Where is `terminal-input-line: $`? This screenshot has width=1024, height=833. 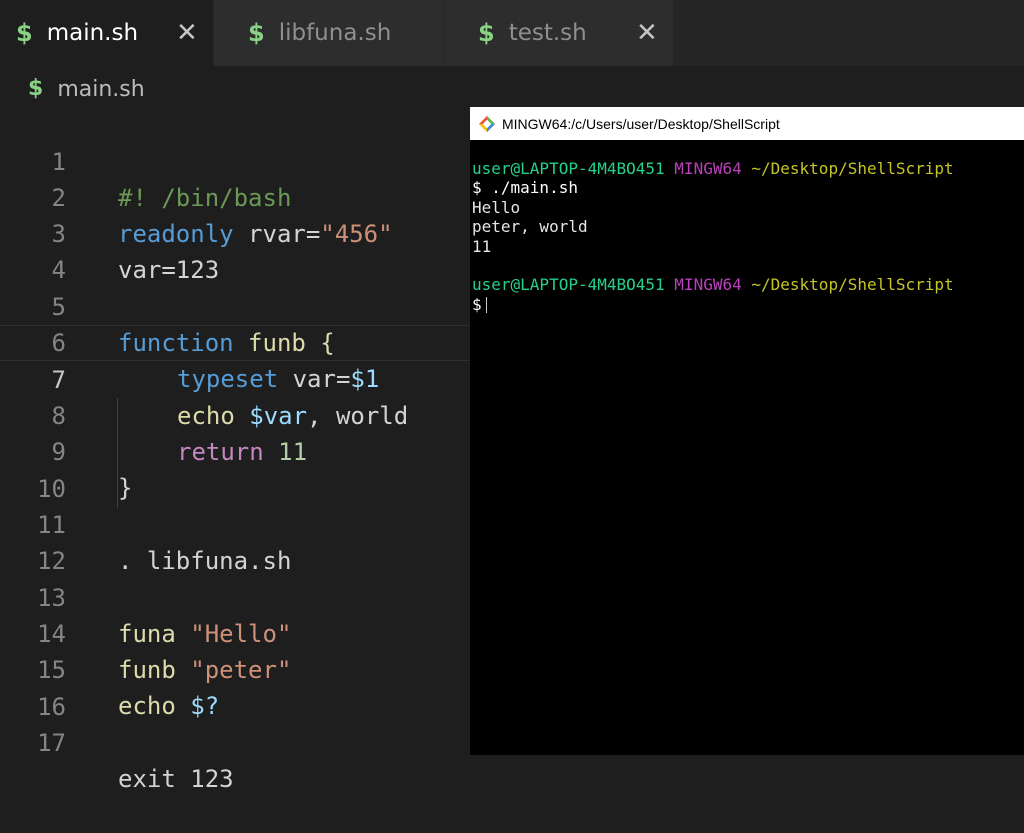
terminal-input-line: $ is located at coordinates (747, 304).